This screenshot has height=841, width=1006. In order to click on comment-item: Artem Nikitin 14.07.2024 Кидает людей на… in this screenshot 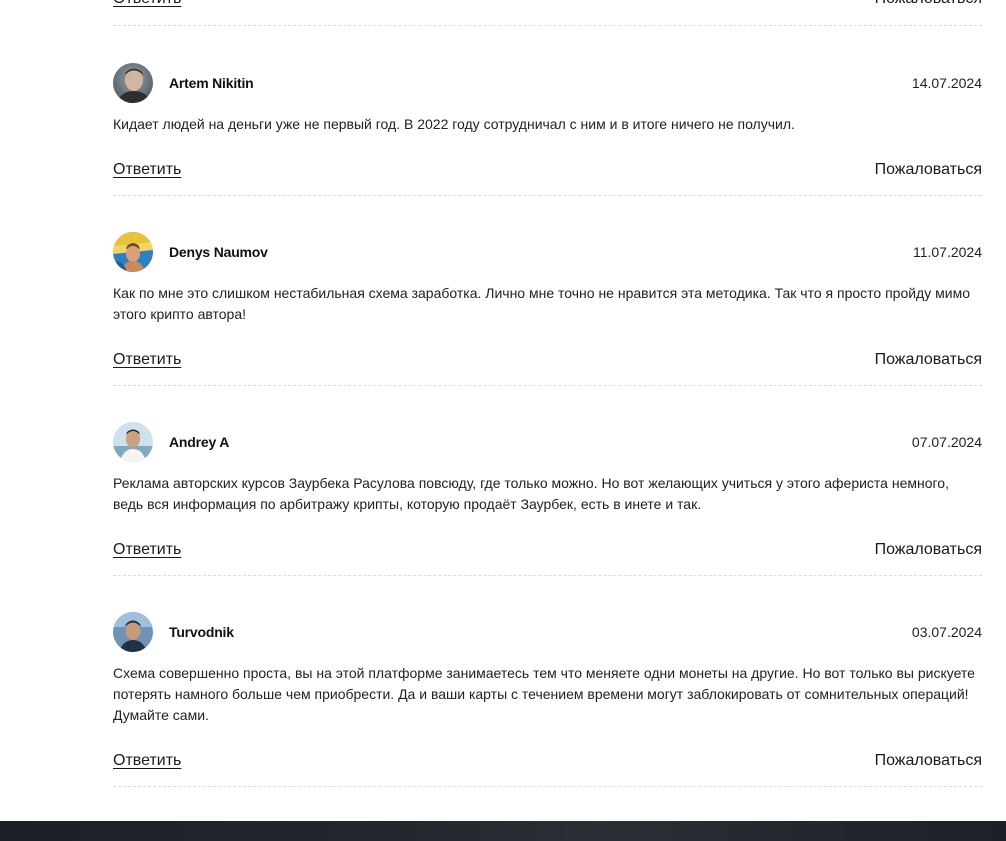, I will do `click(547, 129)`.